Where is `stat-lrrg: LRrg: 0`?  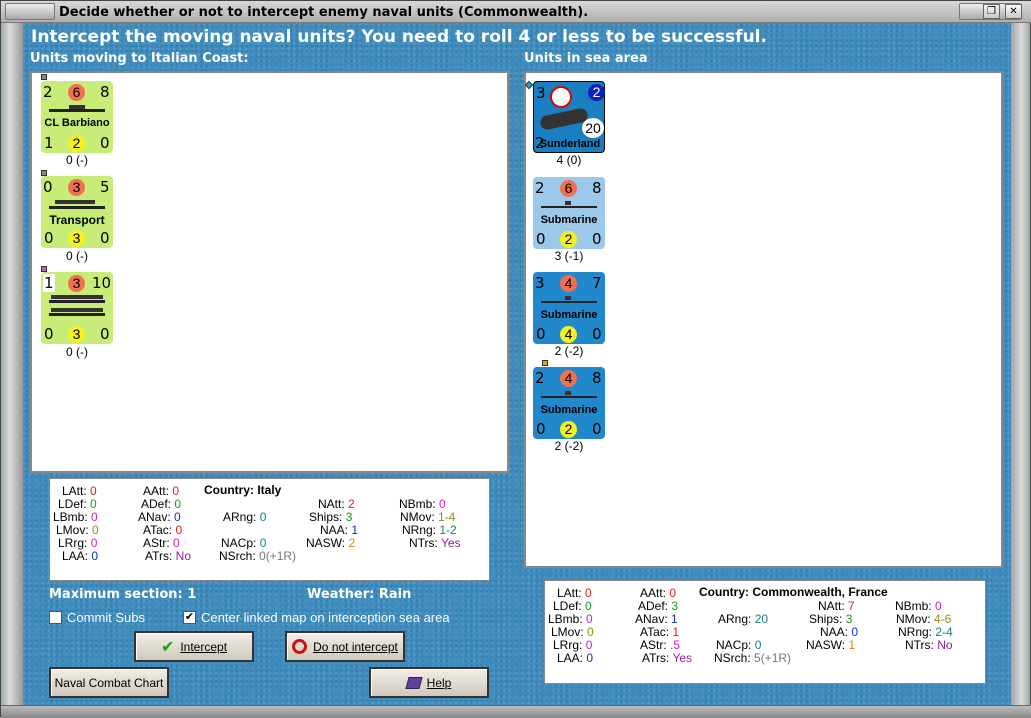 stat-lrrg: LRrg: 0 is located at coordinates (78, 543).